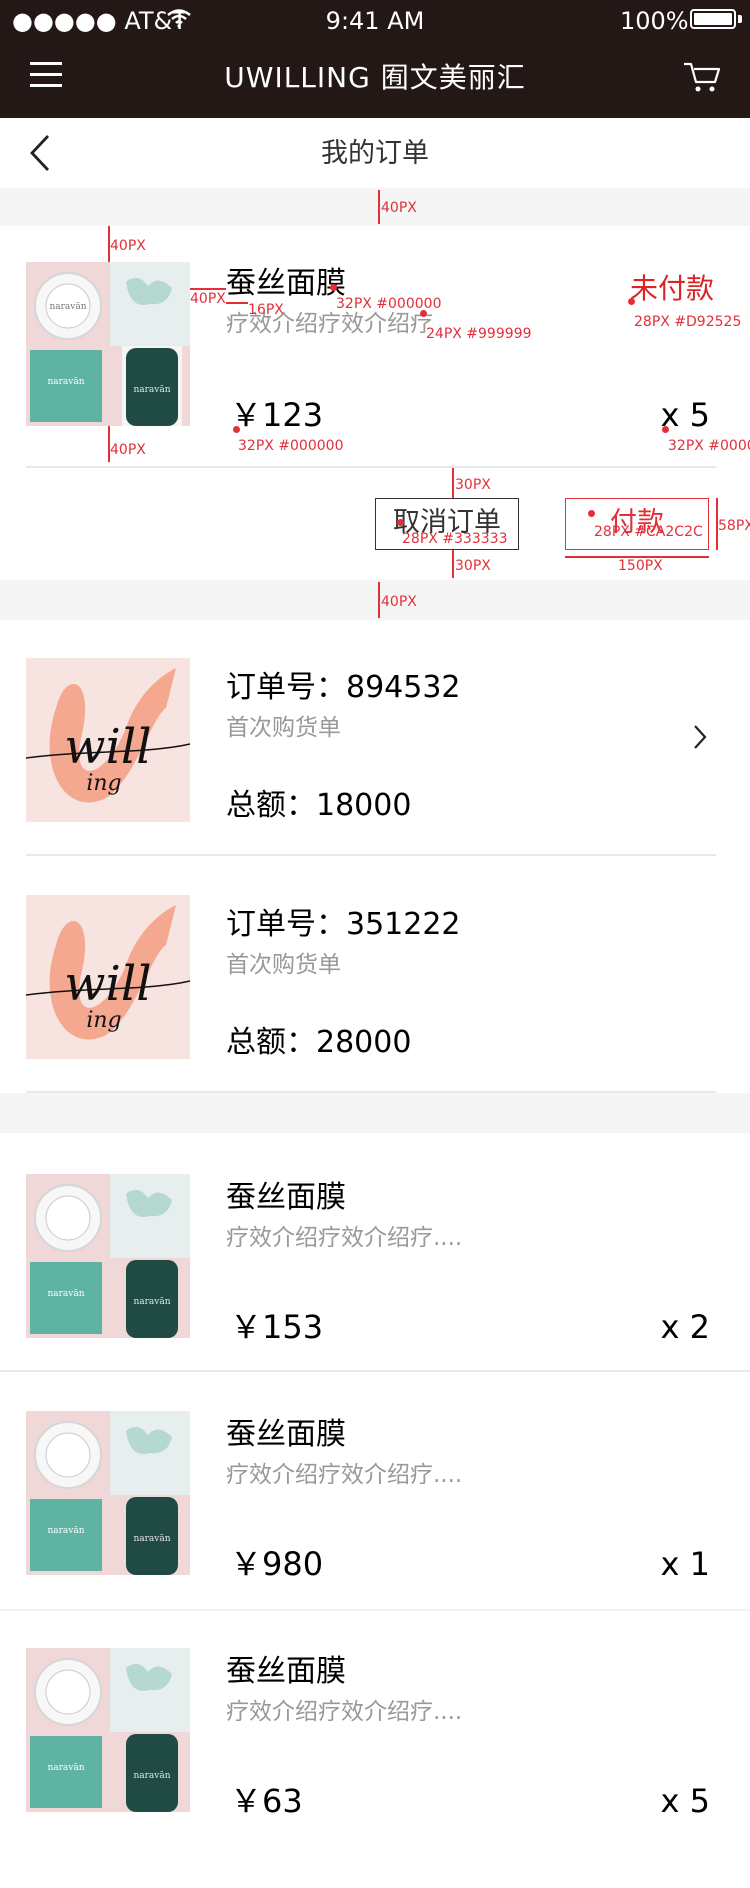 This screenshot has height=1888, width=750. I want to click on spec-img-gap: 40PX, so click(208, 299).